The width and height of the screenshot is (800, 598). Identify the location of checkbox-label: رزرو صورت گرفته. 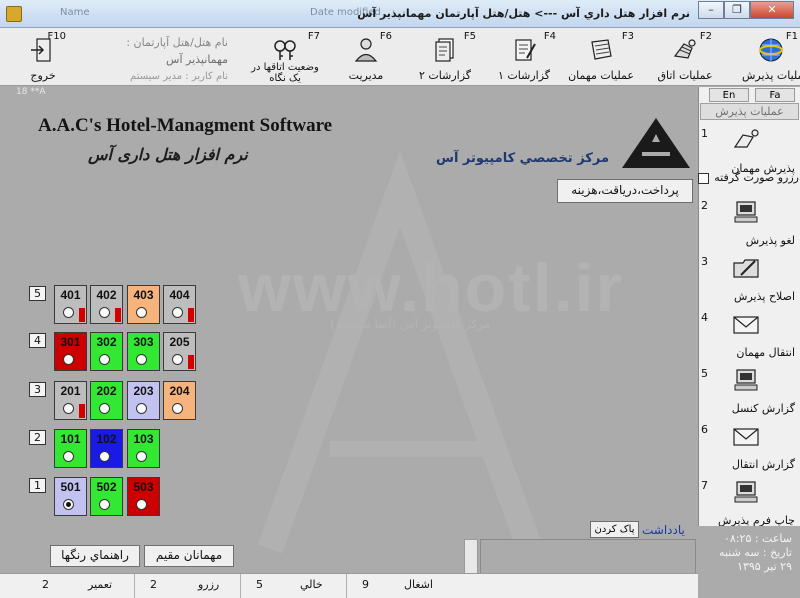
(756, 177).